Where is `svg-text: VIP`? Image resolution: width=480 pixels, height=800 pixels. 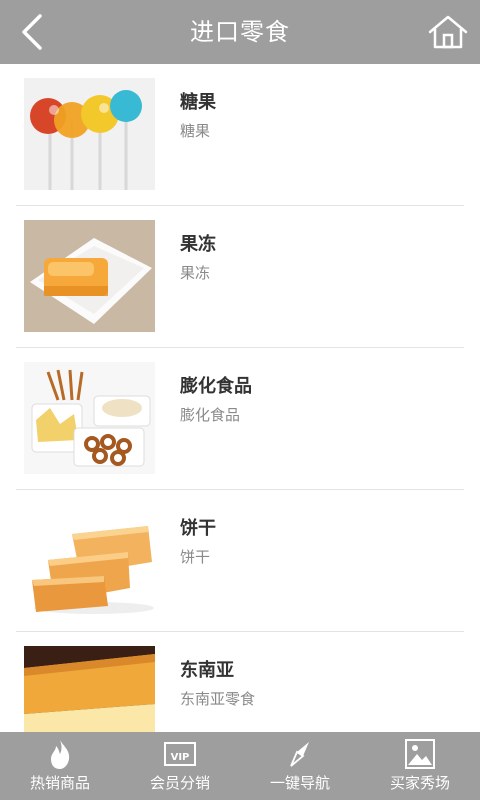
svg-text: VIP is located at coordinates (180, 757).